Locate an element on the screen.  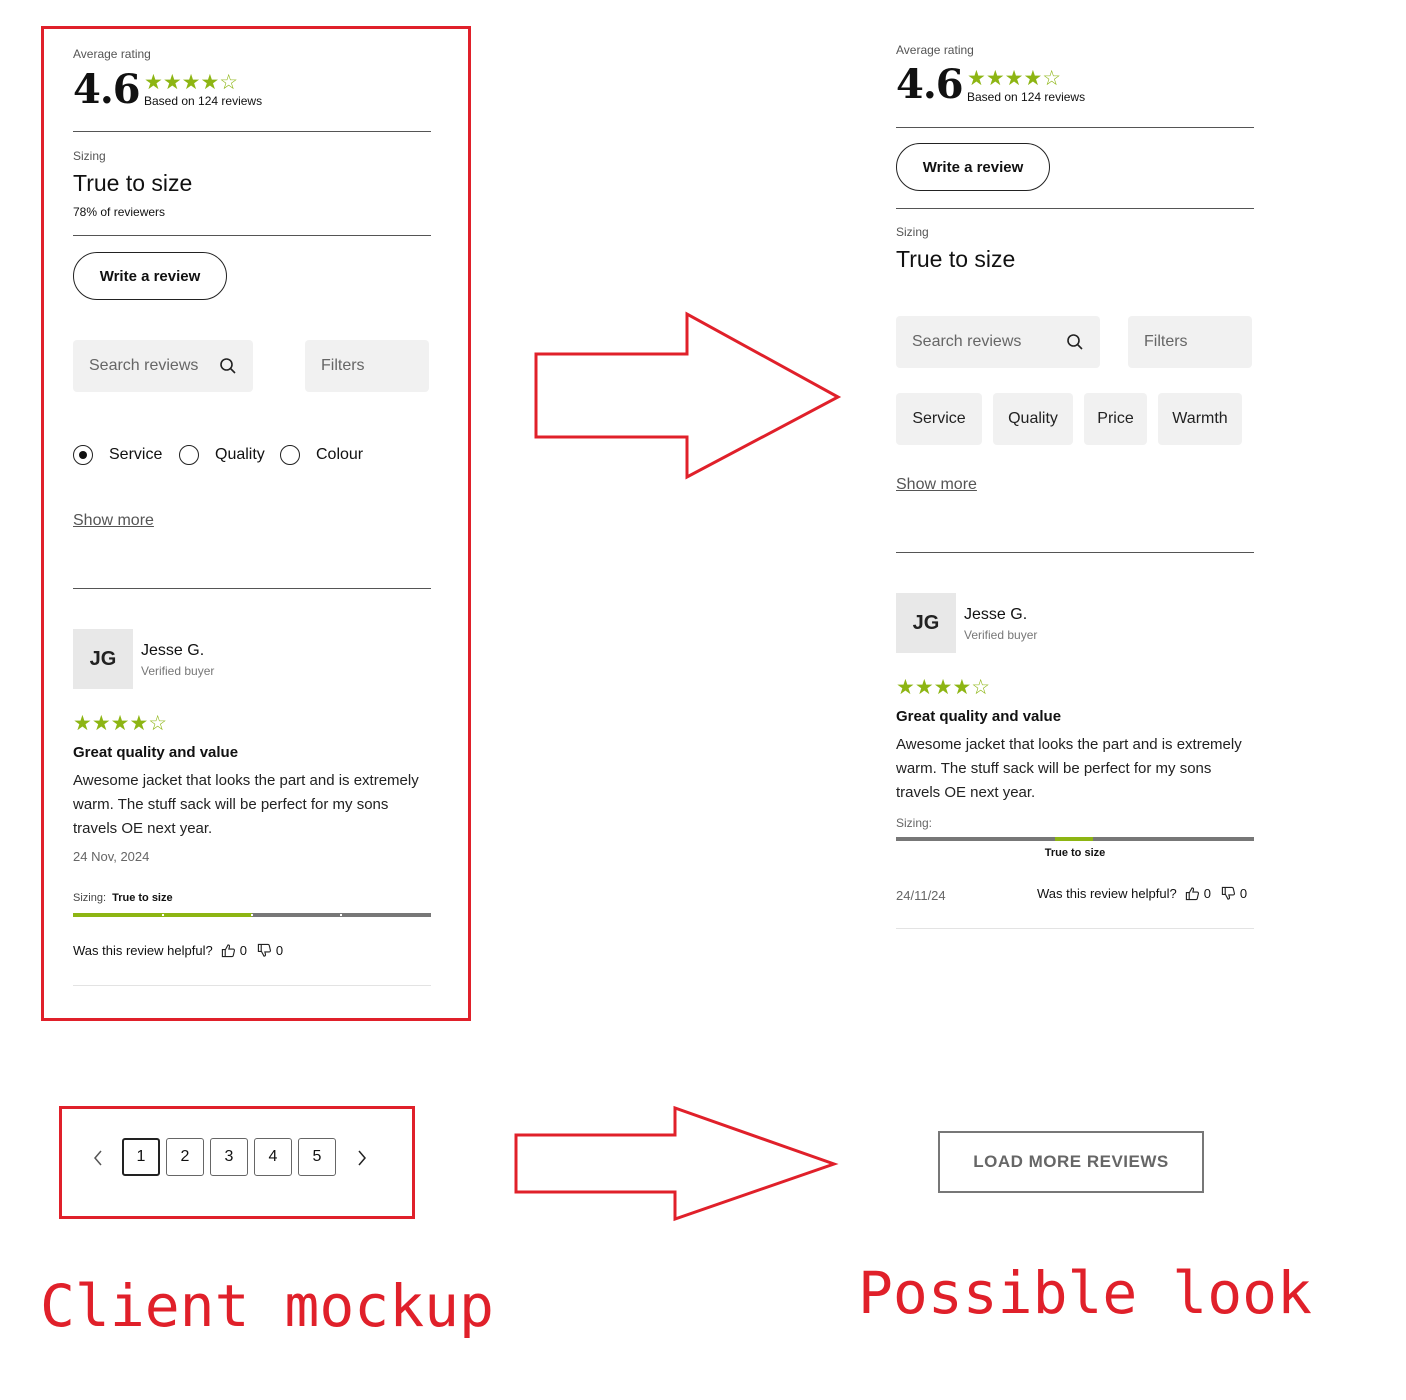
review-sizing-row: Sizing: True to size is located at coordinates (123, 898).